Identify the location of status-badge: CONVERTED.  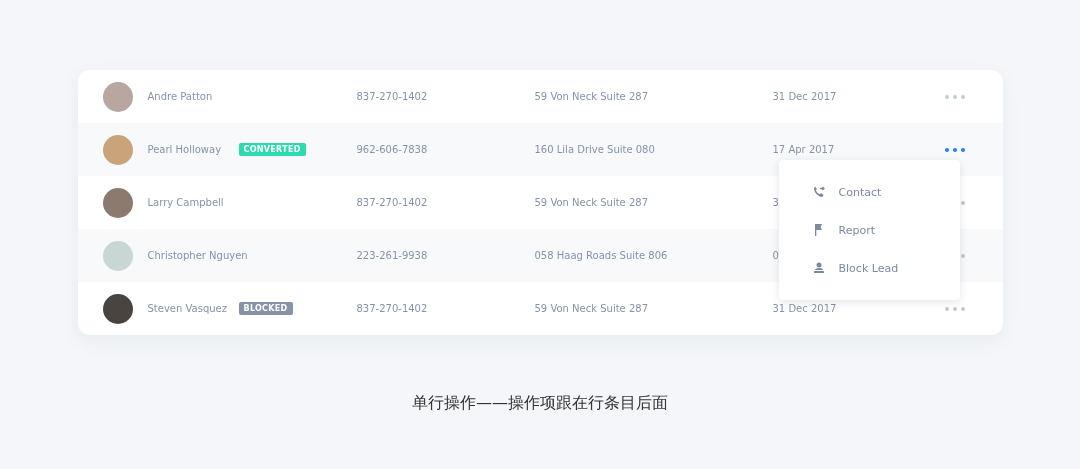
(272, 149).